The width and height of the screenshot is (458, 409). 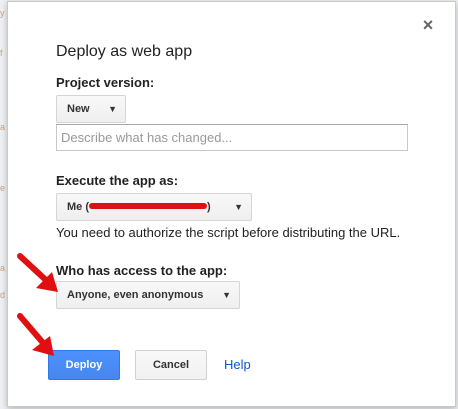 I want to click on execute-as-suffix: ), so click(x=209, y=207).